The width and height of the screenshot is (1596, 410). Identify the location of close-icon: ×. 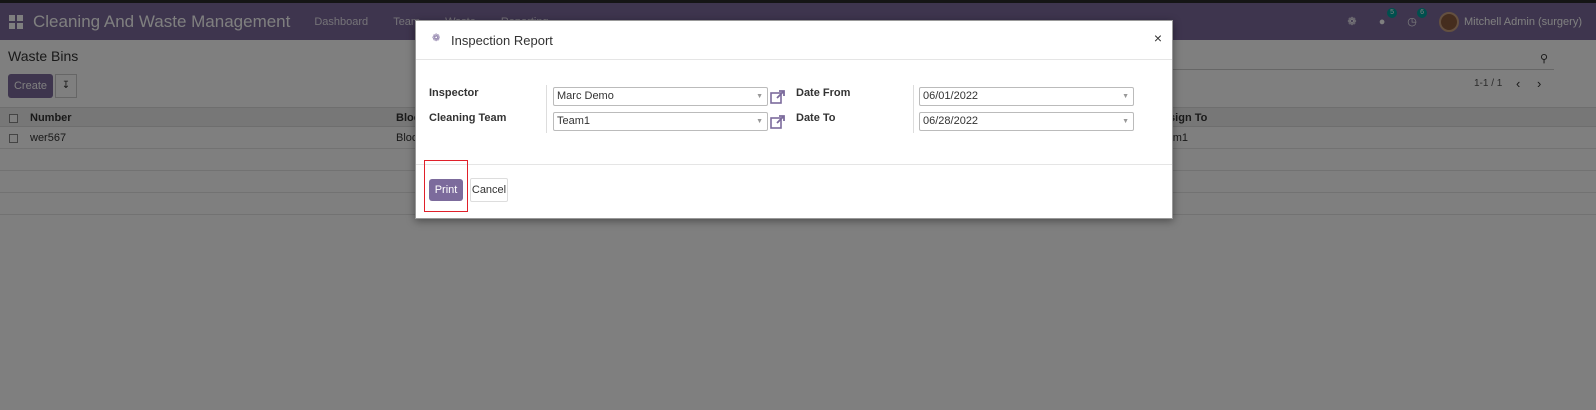
(1158, 38).